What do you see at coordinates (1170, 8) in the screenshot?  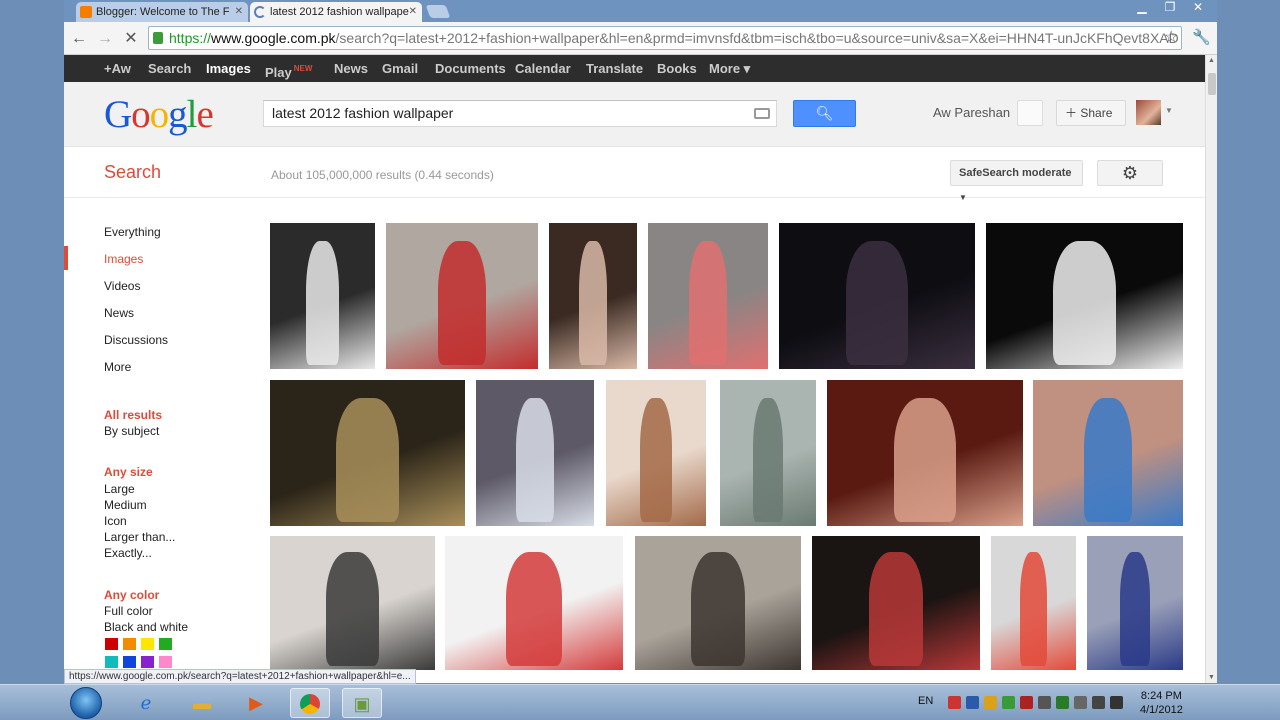 I see `restore-icon: ❐` at bounding box center [1170, 8].